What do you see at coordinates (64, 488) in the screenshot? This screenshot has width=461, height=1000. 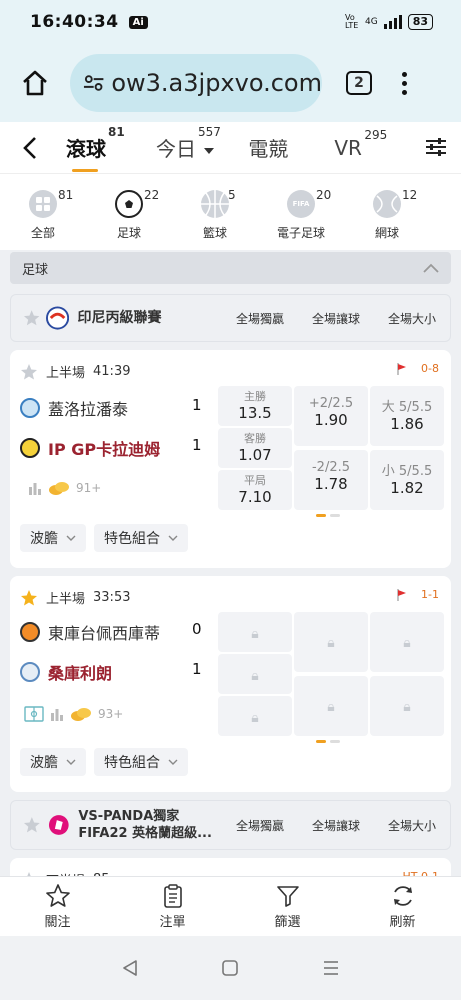 I see `match-stats: 91+` at bounding box center [64, 488].